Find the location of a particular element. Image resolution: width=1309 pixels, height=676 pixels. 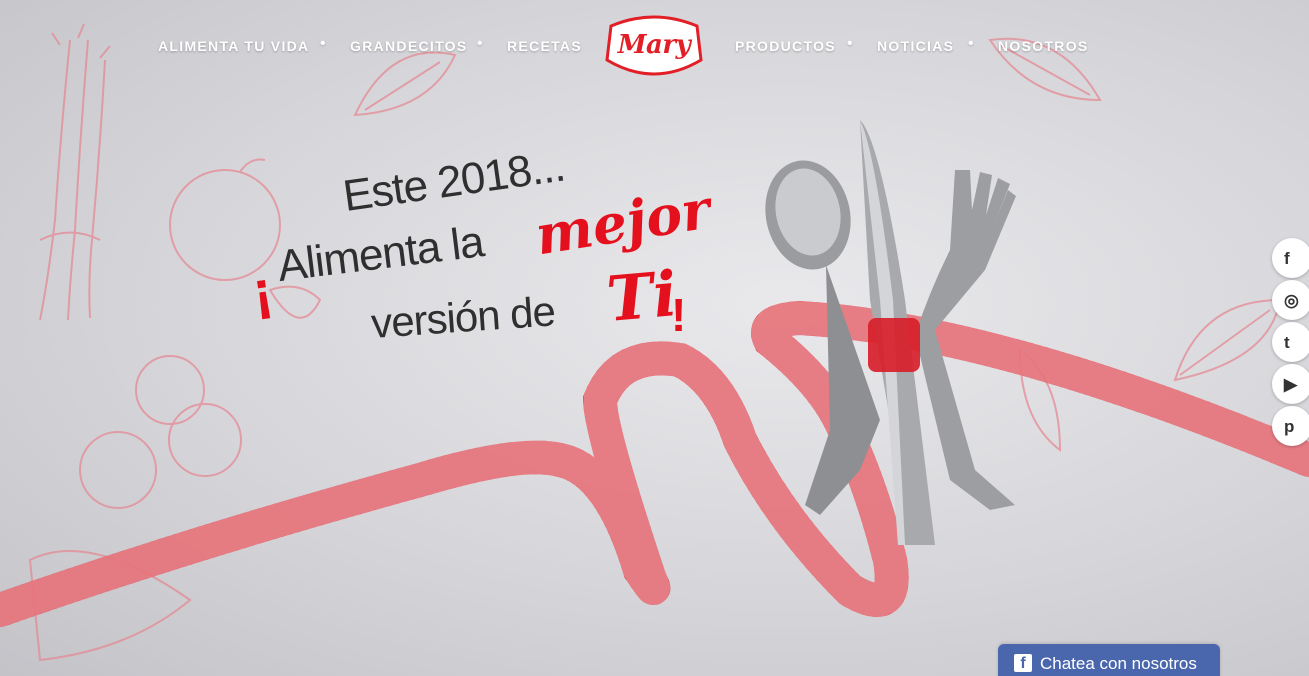

headline-line-2: Alimenta la is located at coordinates (380, 254).